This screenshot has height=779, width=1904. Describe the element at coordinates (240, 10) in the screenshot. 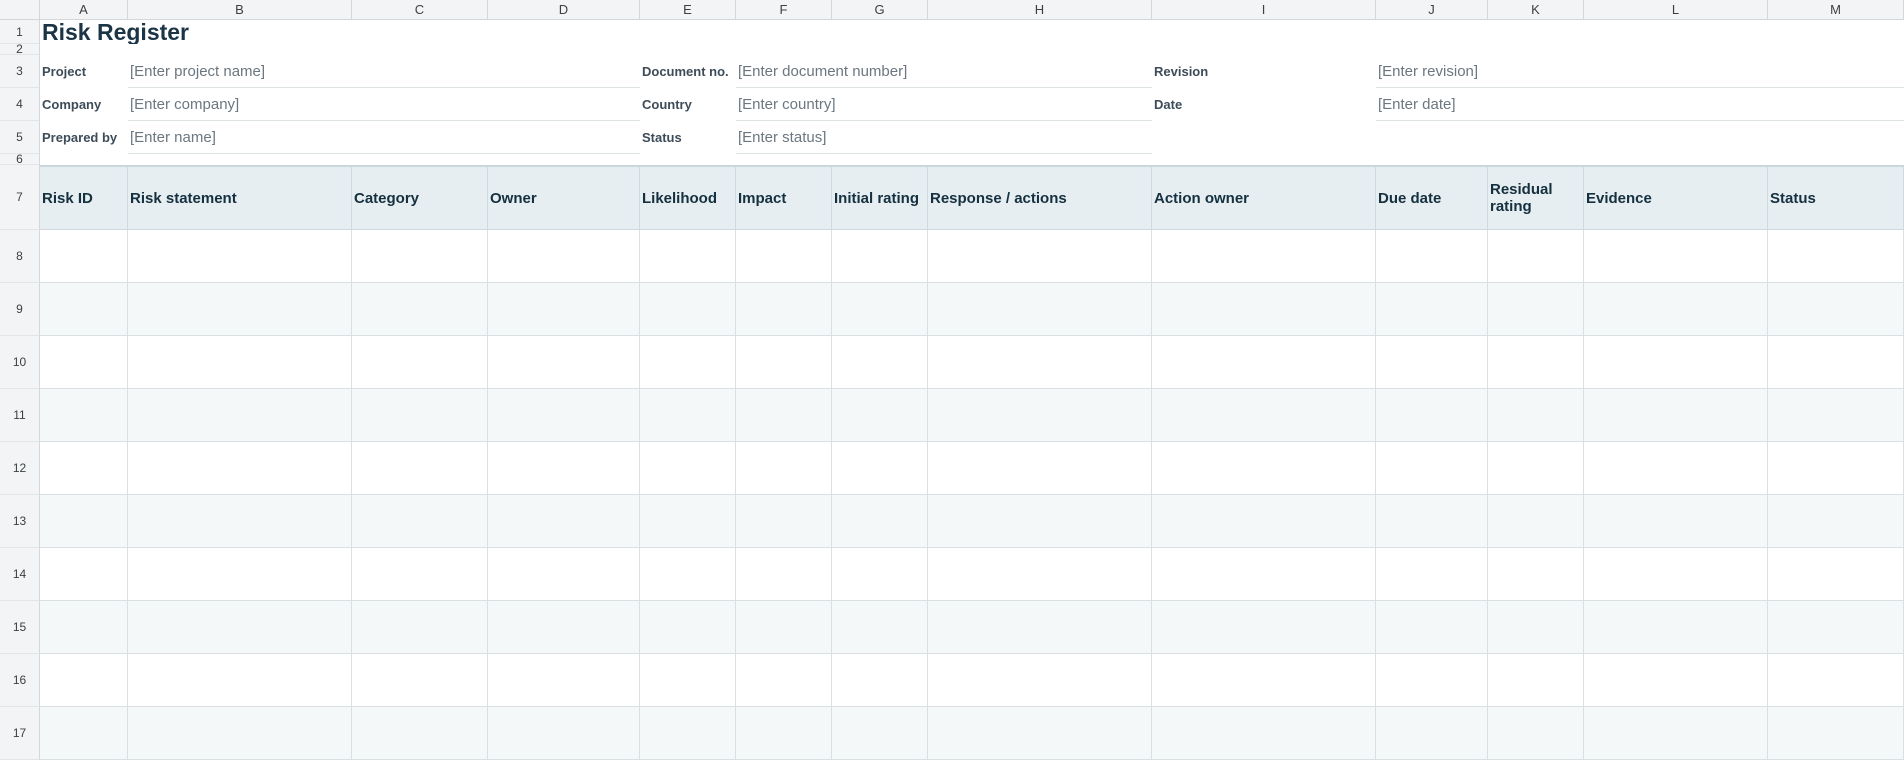

I see `column-header-b: B` at that location.